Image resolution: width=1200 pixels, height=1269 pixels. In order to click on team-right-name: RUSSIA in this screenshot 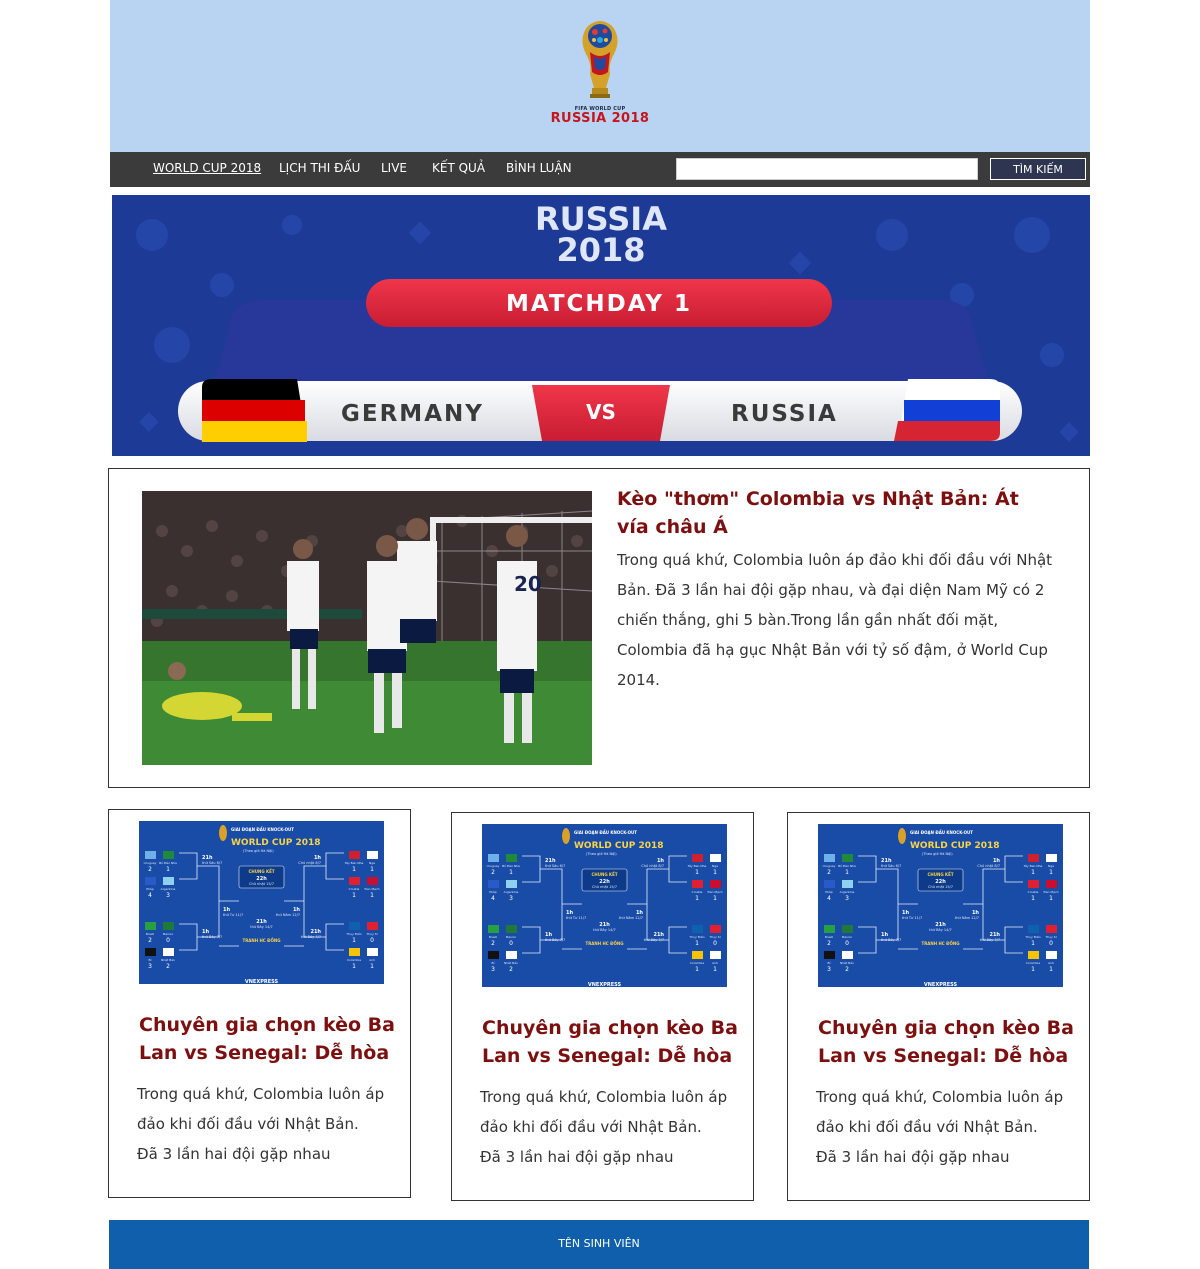, I will do `click(784, 414)`.